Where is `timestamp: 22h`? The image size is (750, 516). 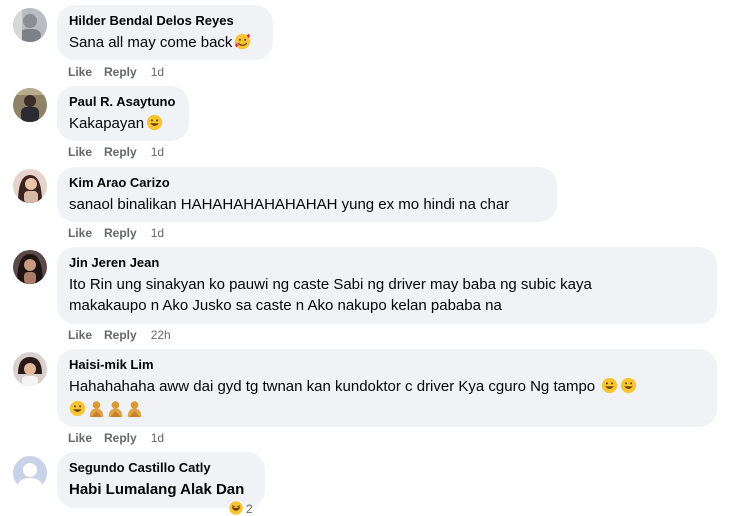
timestamp: 22h is located at coordinates (161, 335).